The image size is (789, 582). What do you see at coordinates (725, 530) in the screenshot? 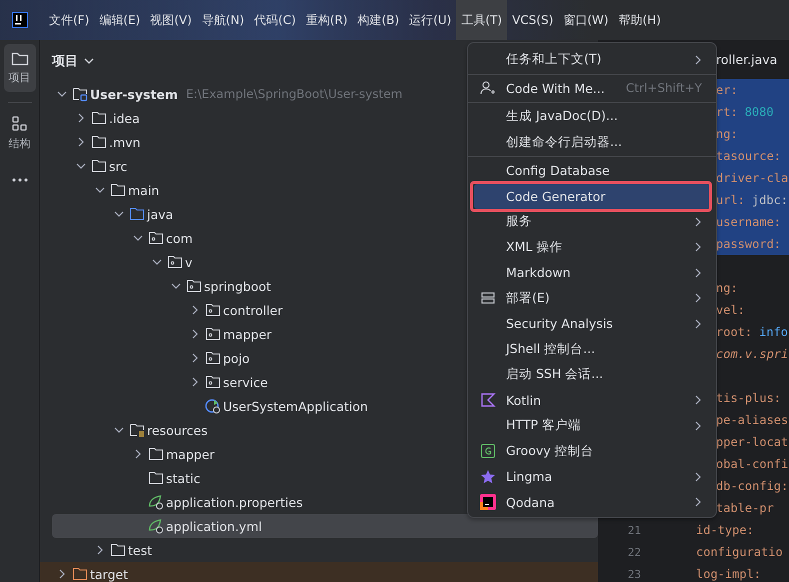
I see `code-token: id-type:` at bounding box center [725, 530].